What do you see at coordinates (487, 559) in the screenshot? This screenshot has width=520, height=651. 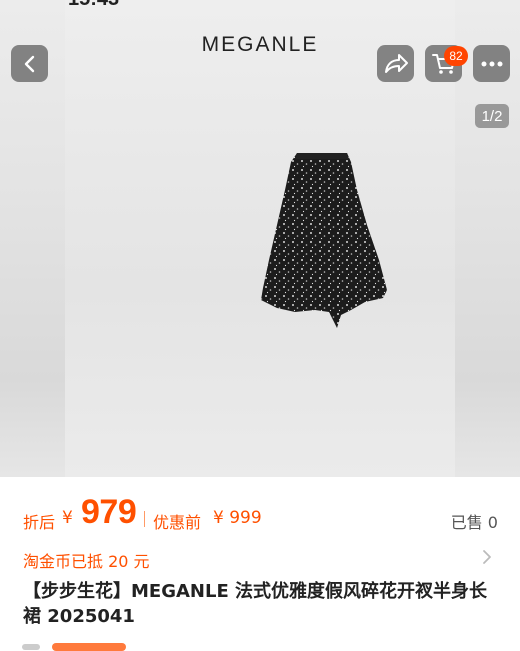 I see `chevron-right-icon` at bounding box center [487, 559].